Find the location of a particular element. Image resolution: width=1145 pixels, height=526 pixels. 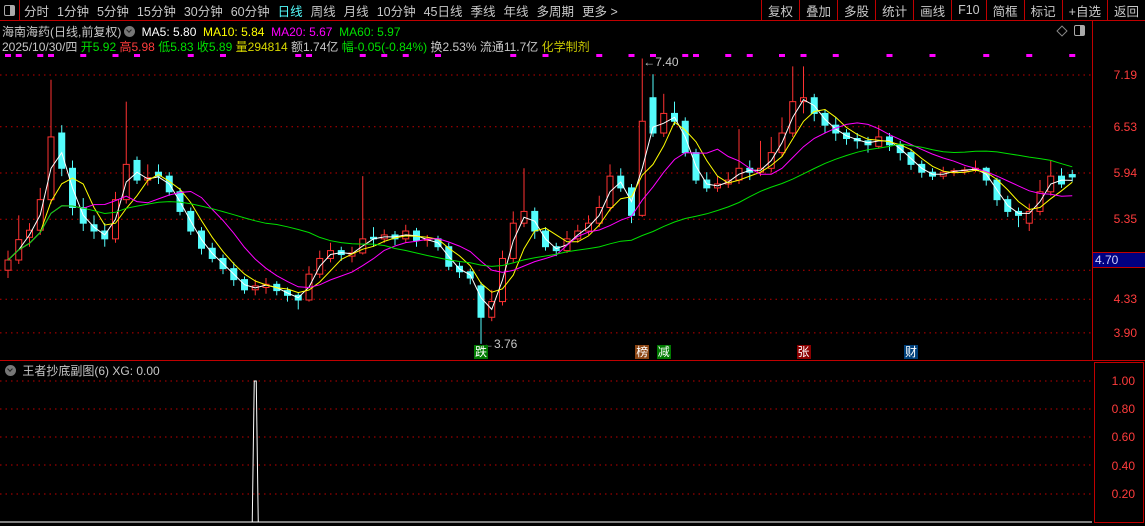

ma60-value: MA60: 5.97 is located at coordinates (370, 32).